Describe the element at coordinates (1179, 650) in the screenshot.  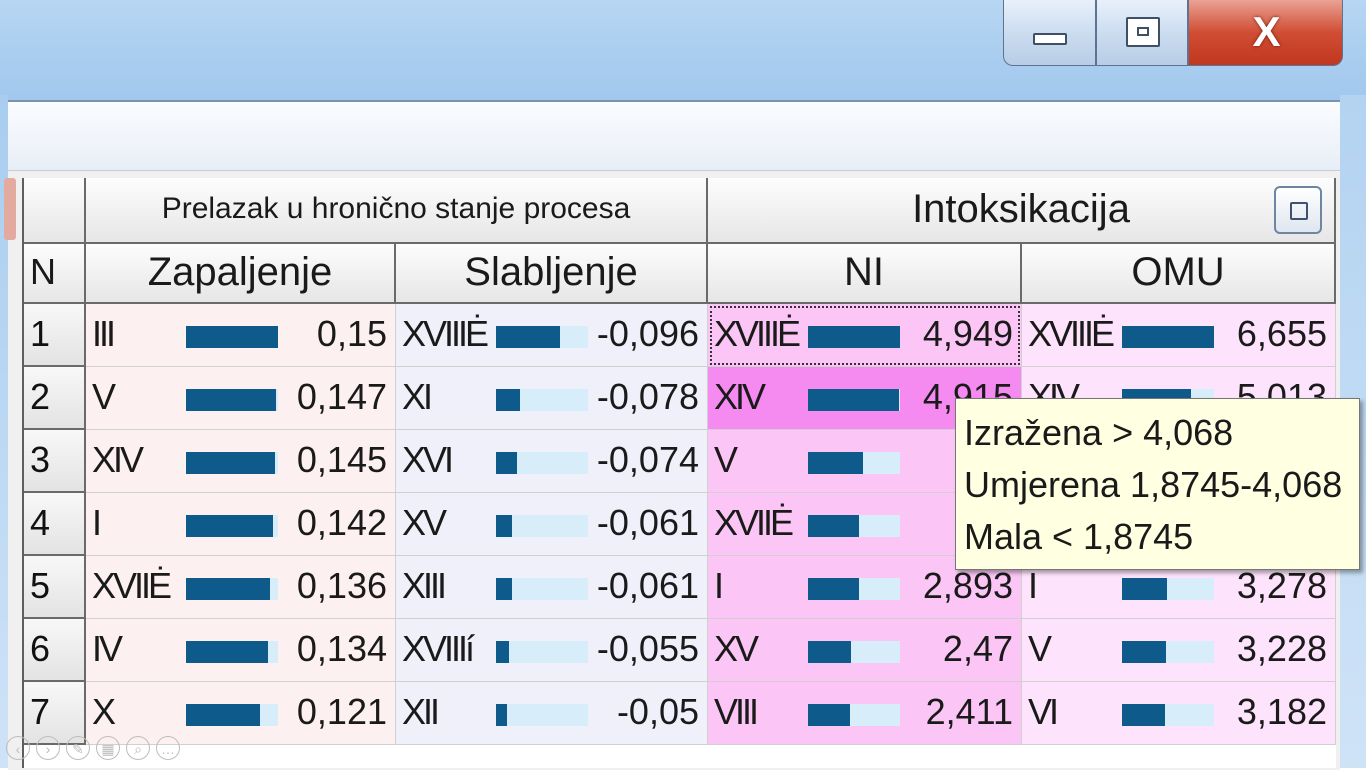
I see `grid-cell-omu: V 3,228` at that location.